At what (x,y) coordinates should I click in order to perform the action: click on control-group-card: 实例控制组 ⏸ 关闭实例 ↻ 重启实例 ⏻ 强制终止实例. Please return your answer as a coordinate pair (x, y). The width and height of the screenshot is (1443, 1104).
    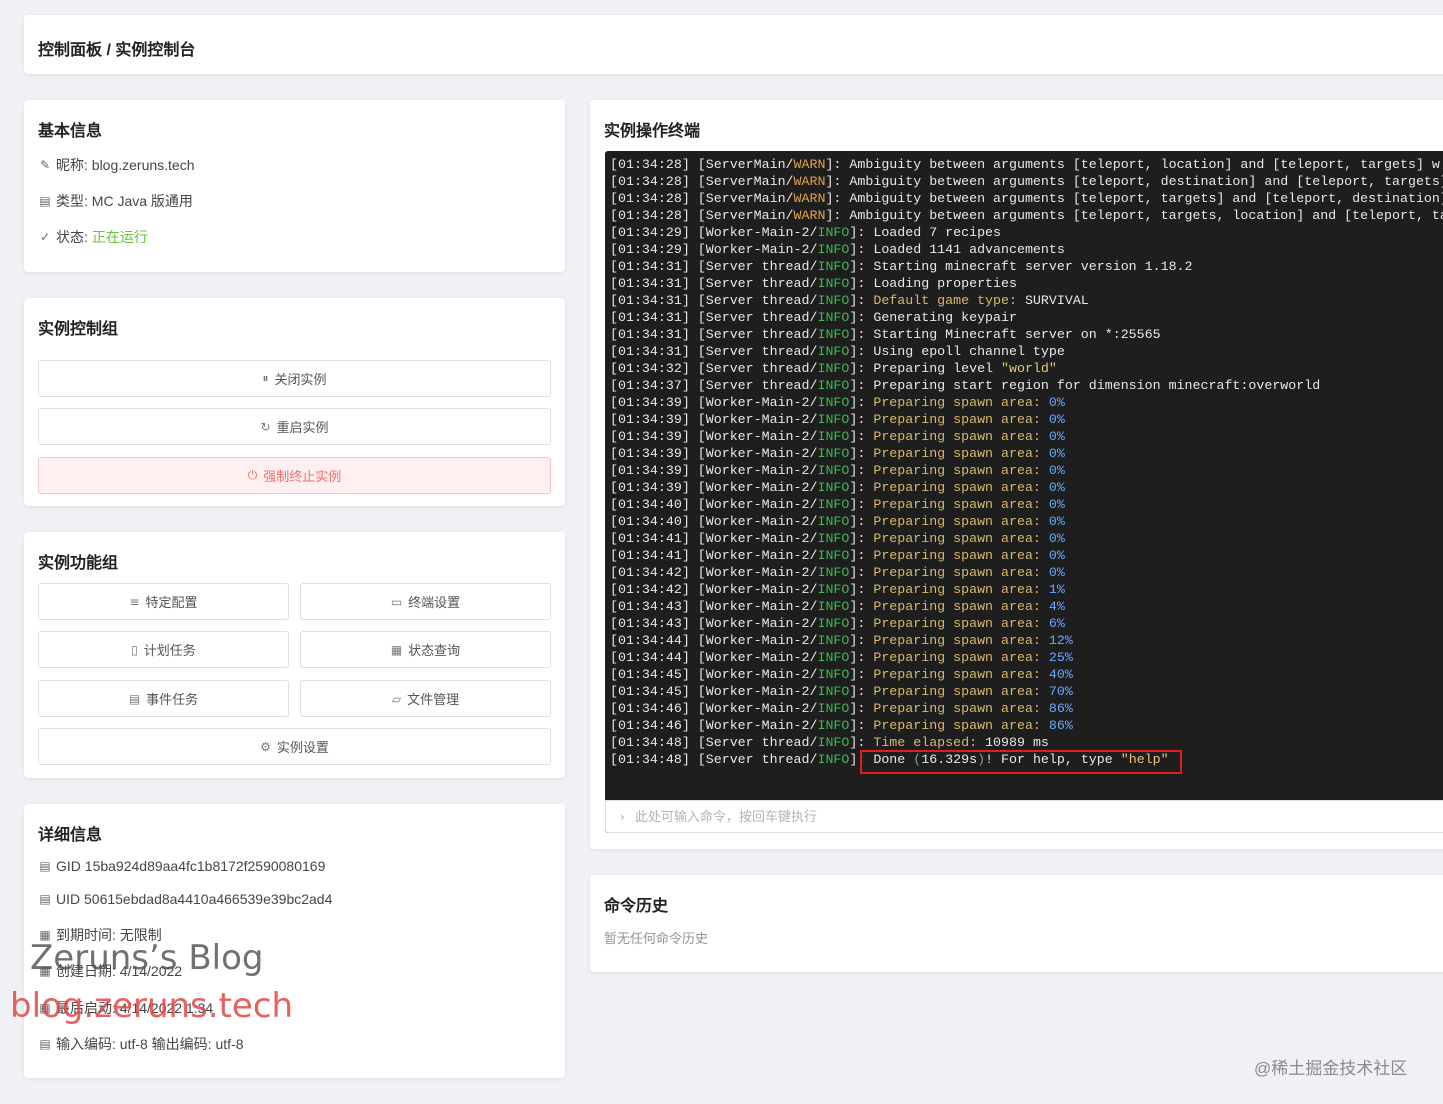
    Looking at the image, I should click on (294, 402).